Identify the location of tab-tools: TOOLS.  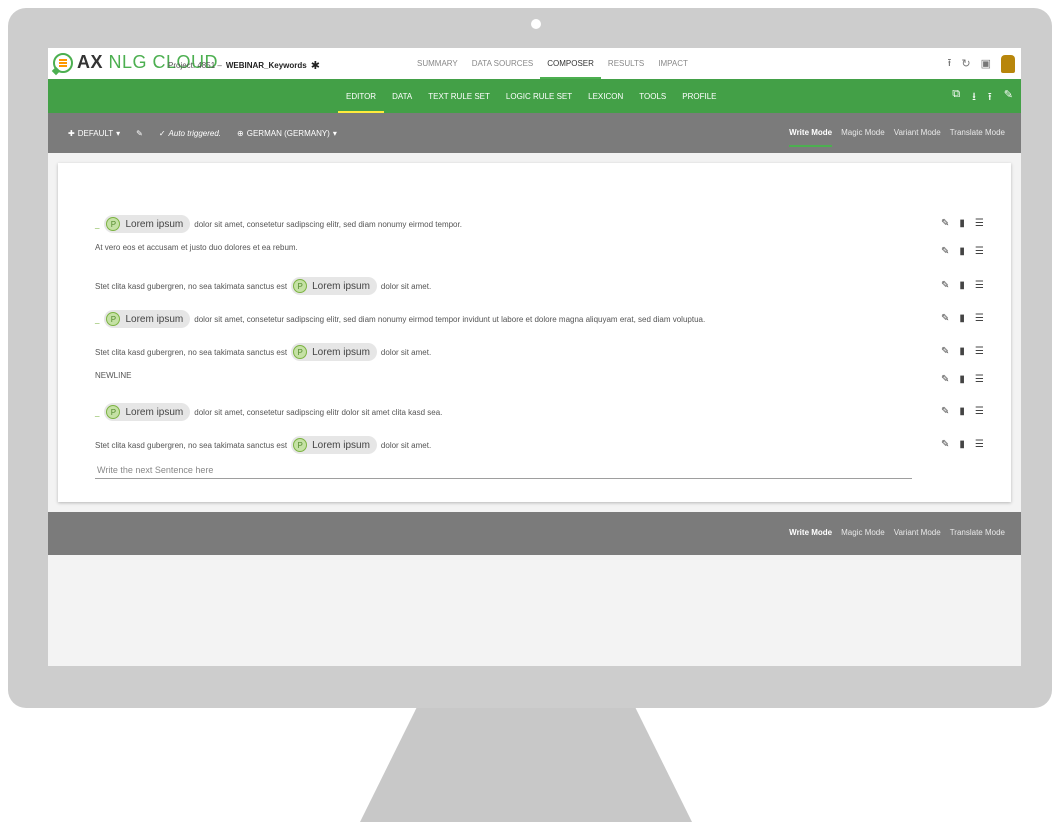
(652, 96).